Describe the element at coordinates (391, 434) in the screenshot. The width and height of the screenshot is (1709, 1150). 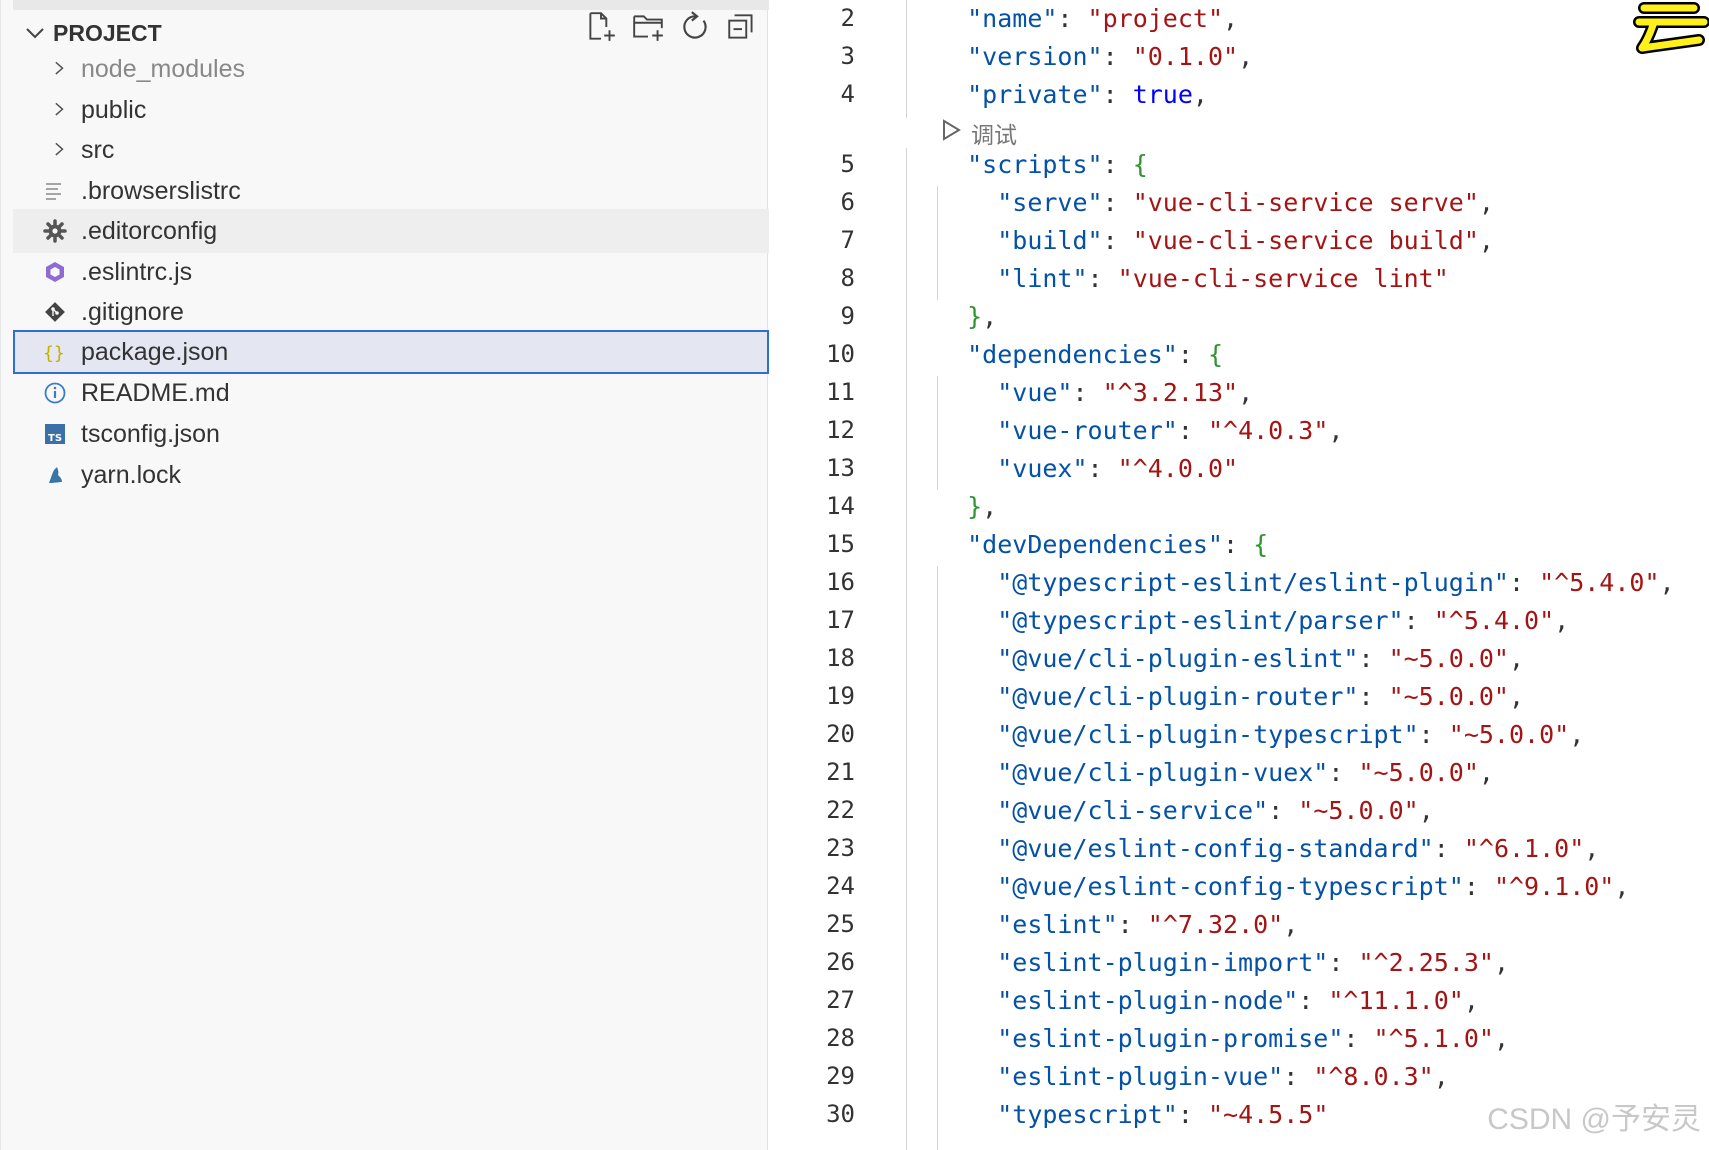
I see `file-item-tsconfig-json: TS tsconfig.json` at that location.